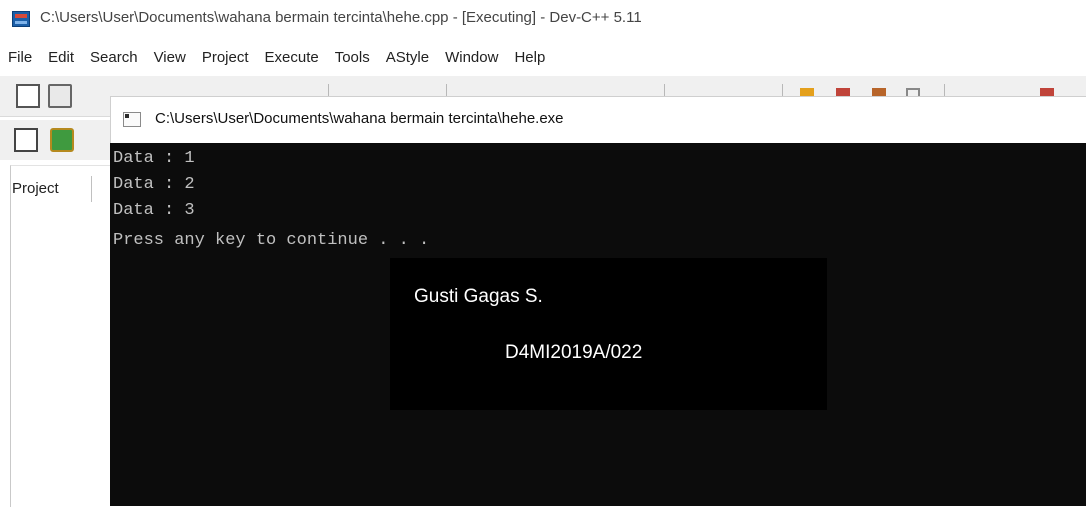 The image size is (1086, 507). I want to click on tab-project: Project, so click(35, 188).